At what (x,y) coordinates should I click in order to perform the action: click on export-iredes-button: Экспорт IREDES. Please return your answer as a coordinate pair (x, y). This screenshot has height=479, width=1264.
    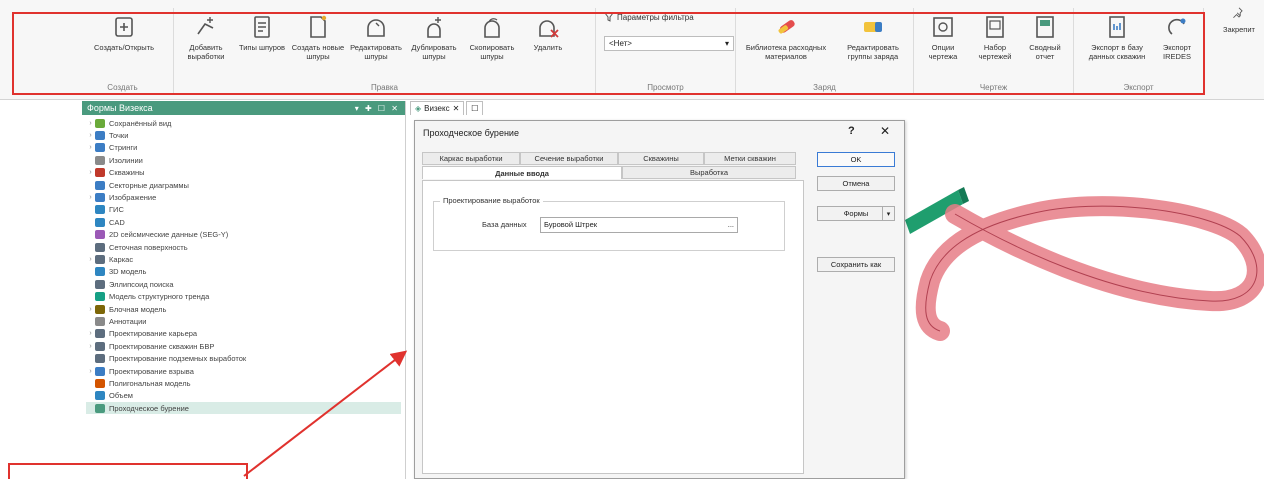
    Looking at the image, I should click on (1177, 41).